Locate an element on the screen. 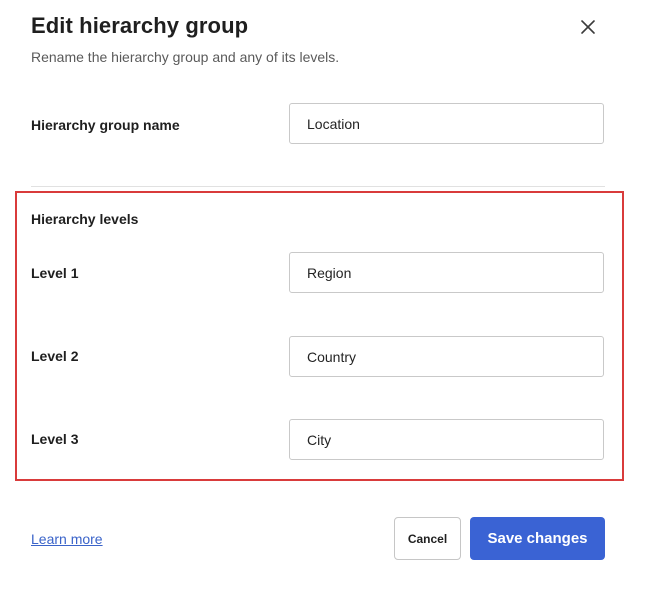 This screenshot has width=645, height=596. level-1-input is located at coordinates (446, 272).